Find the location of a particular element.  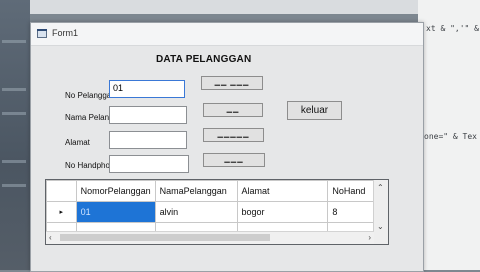

chevron-up-icon: ⌃ is located at coordinates (380, 187).